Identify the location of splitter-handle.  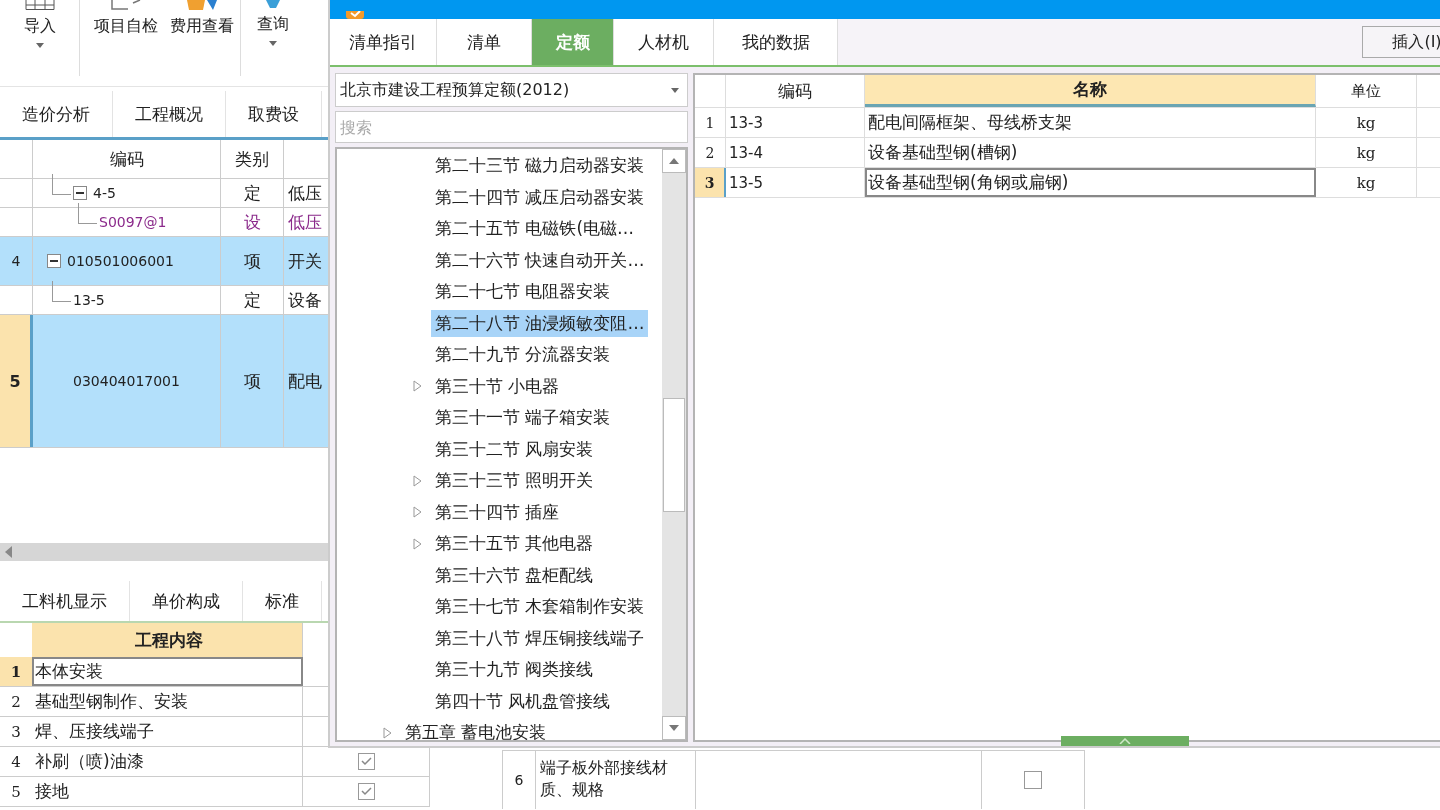
(1125, 741).